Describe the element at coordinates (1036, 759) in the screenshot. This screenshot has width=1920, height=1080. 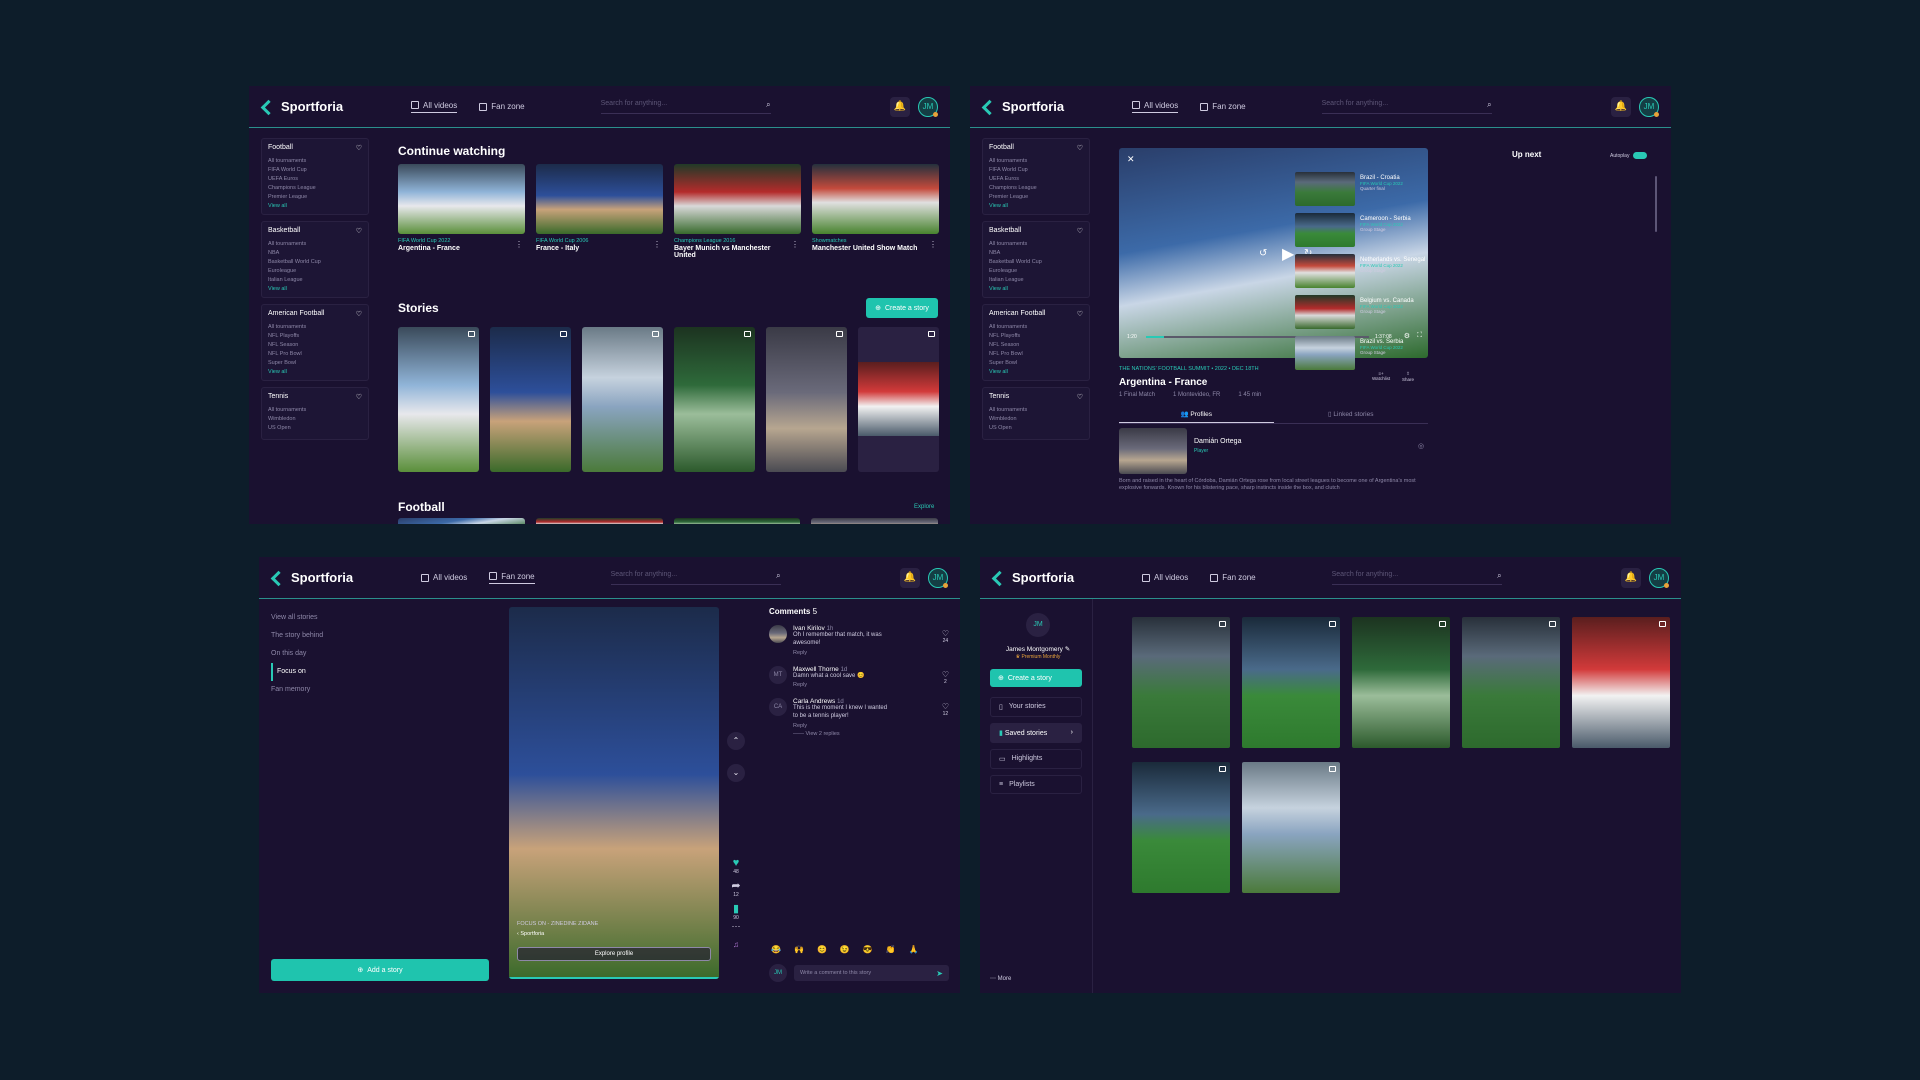
I see `menu-highlights: ▭ Highlights` at that location.